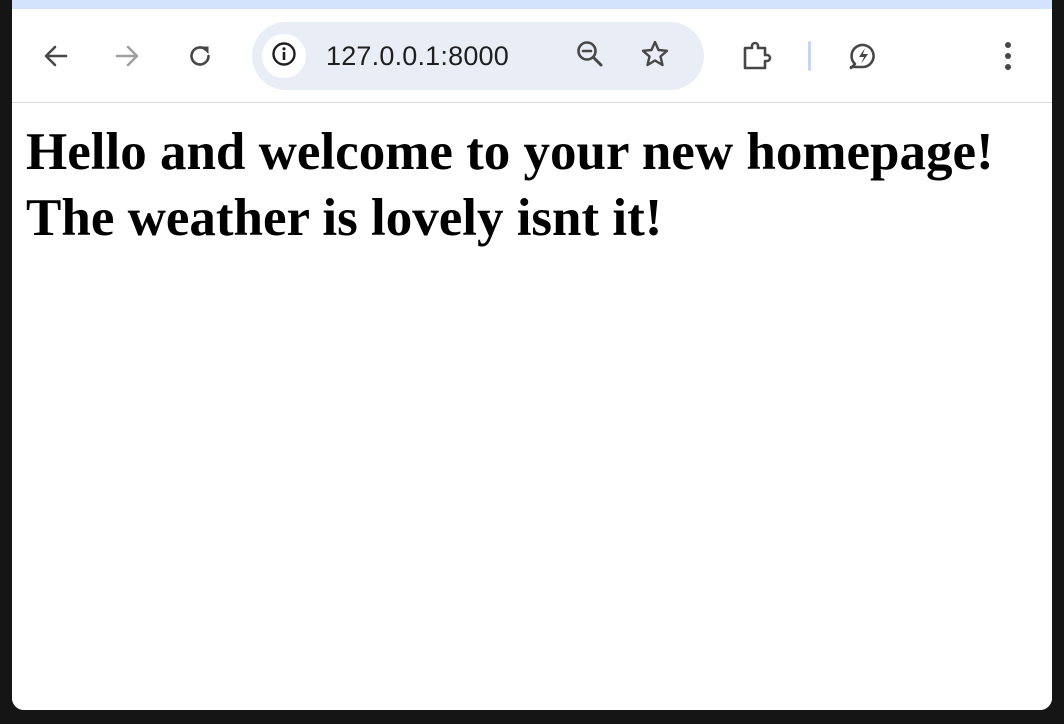 This screenshot has height=724, width=1064. I want to click on address-bar: 127.0.0.1:8000, so click(478, 56).